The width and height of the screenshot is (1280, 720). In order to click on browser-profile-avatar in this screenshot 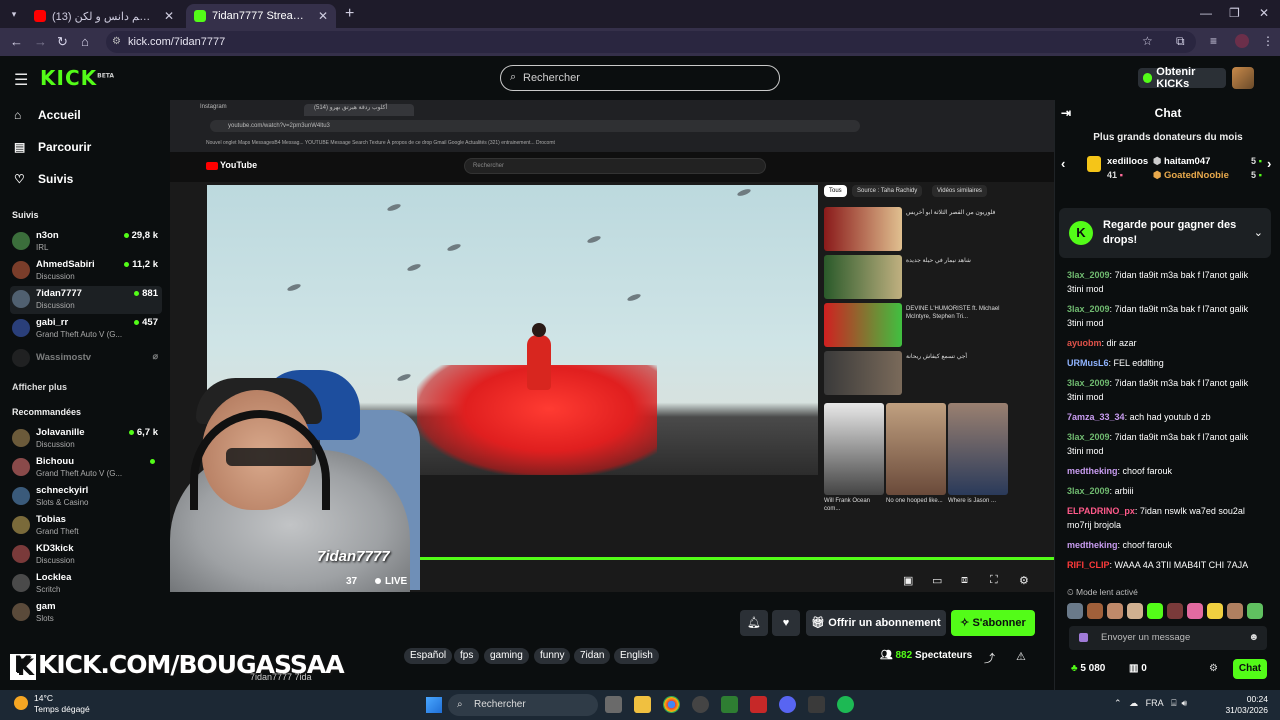, I will do `click(1242, 41)`.